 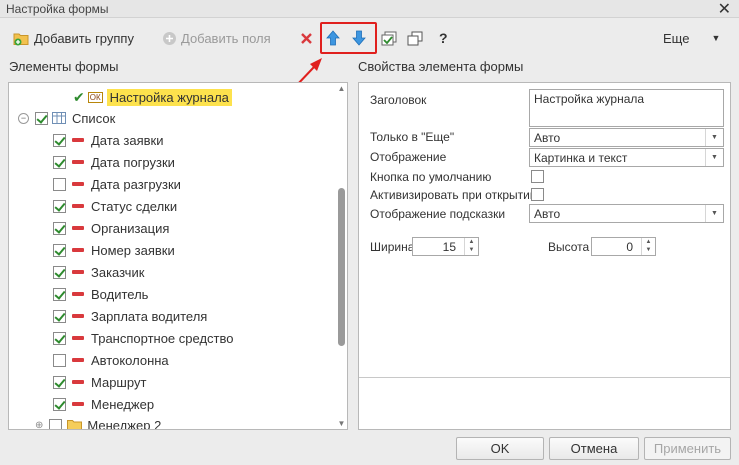 I want to click on tree-item-field: Зарплата водителя, so click(x=130, y=316).